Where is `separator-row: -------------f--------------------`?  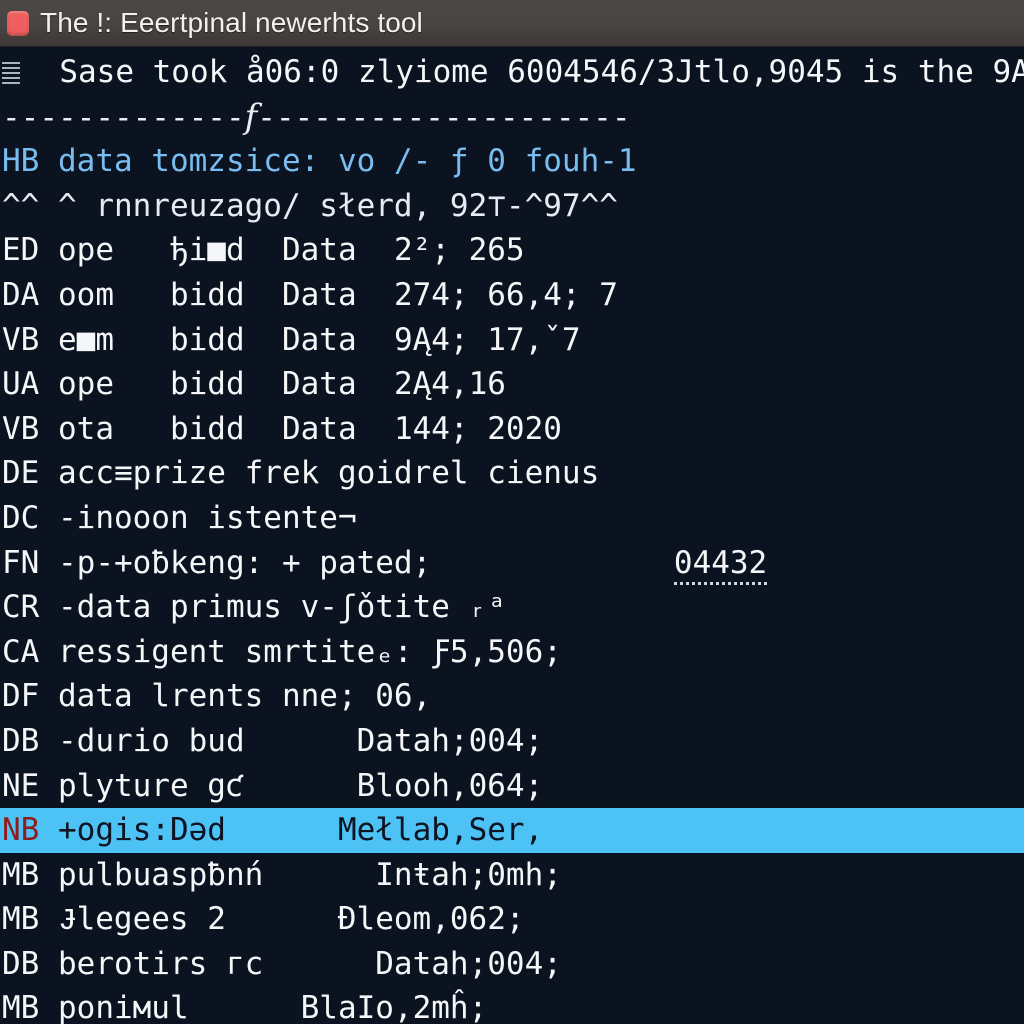
separator-row: -------------f-------------------- is located at coordinates (512, 117).